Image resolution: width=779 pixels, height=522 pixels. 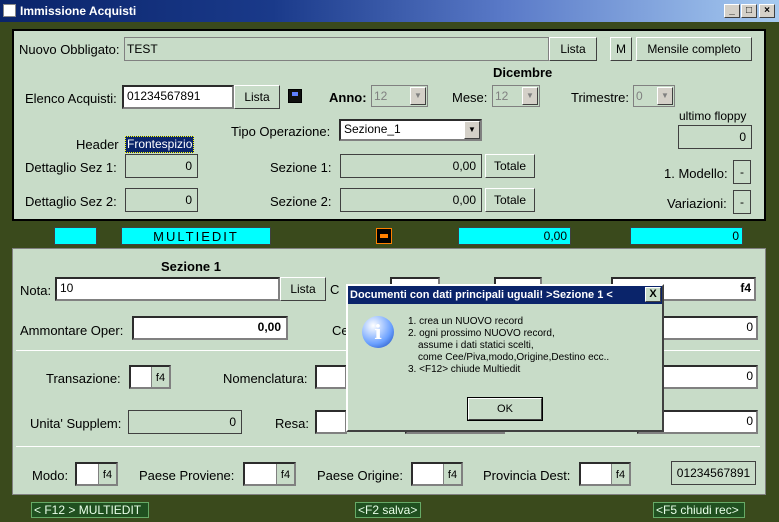 I want to click on close-icon: ×, so click(x=767, y=11).